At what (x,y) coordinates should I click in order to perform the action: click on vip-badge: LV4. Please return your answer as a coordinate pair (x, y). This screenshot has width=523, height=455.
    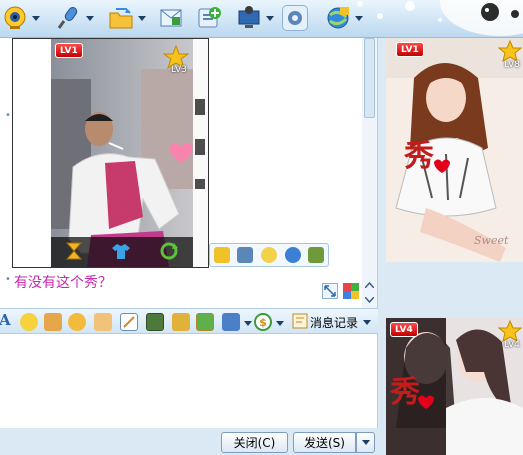
    Looking at the image, I should click on (404, 329).